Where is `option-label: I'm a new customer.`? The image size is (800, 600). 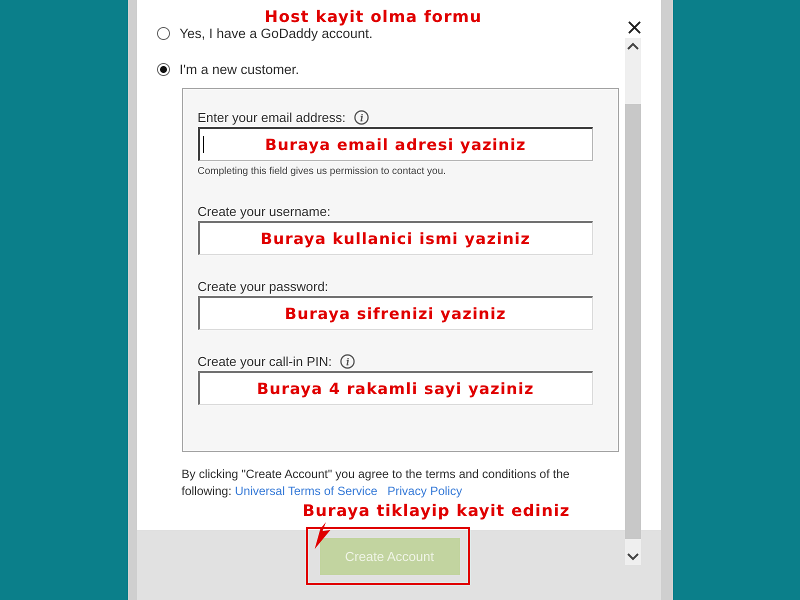 option-label: I'm a new customer. is located at coordinates (240, 69).